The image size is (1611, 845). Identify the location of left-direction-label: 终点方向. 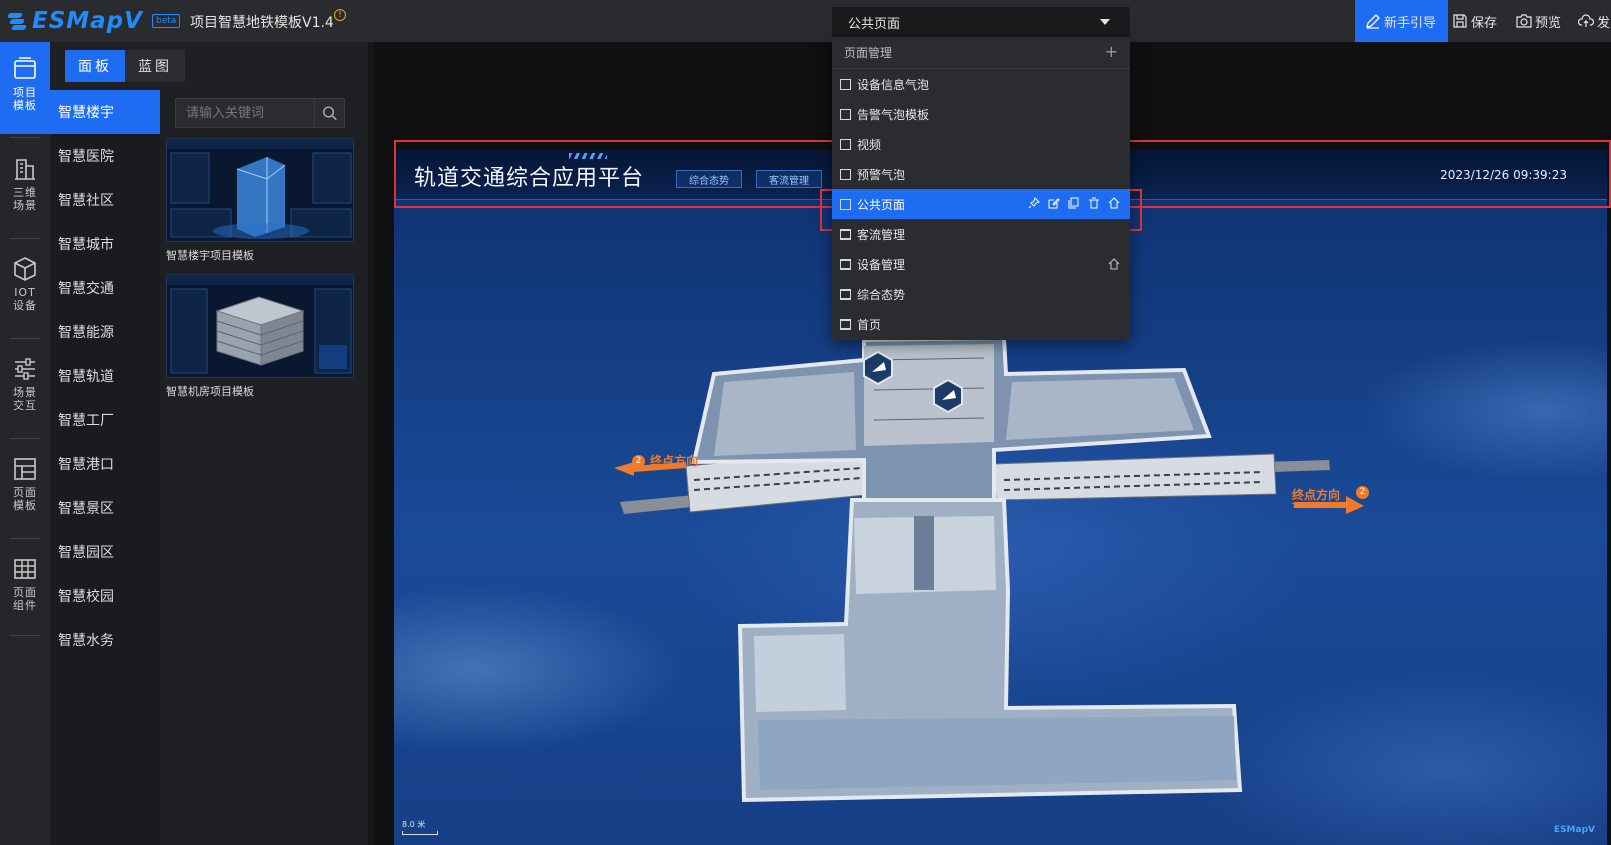
(674, 461).